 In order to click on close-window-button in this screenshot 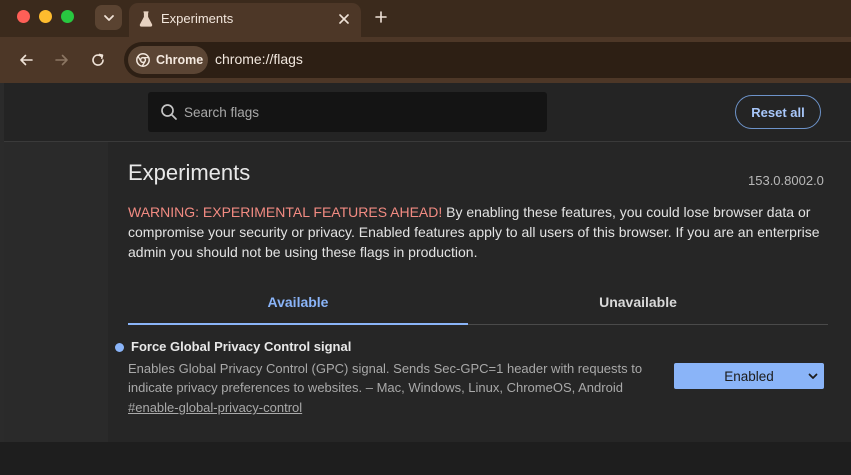, I will do `click(23, 16)`.